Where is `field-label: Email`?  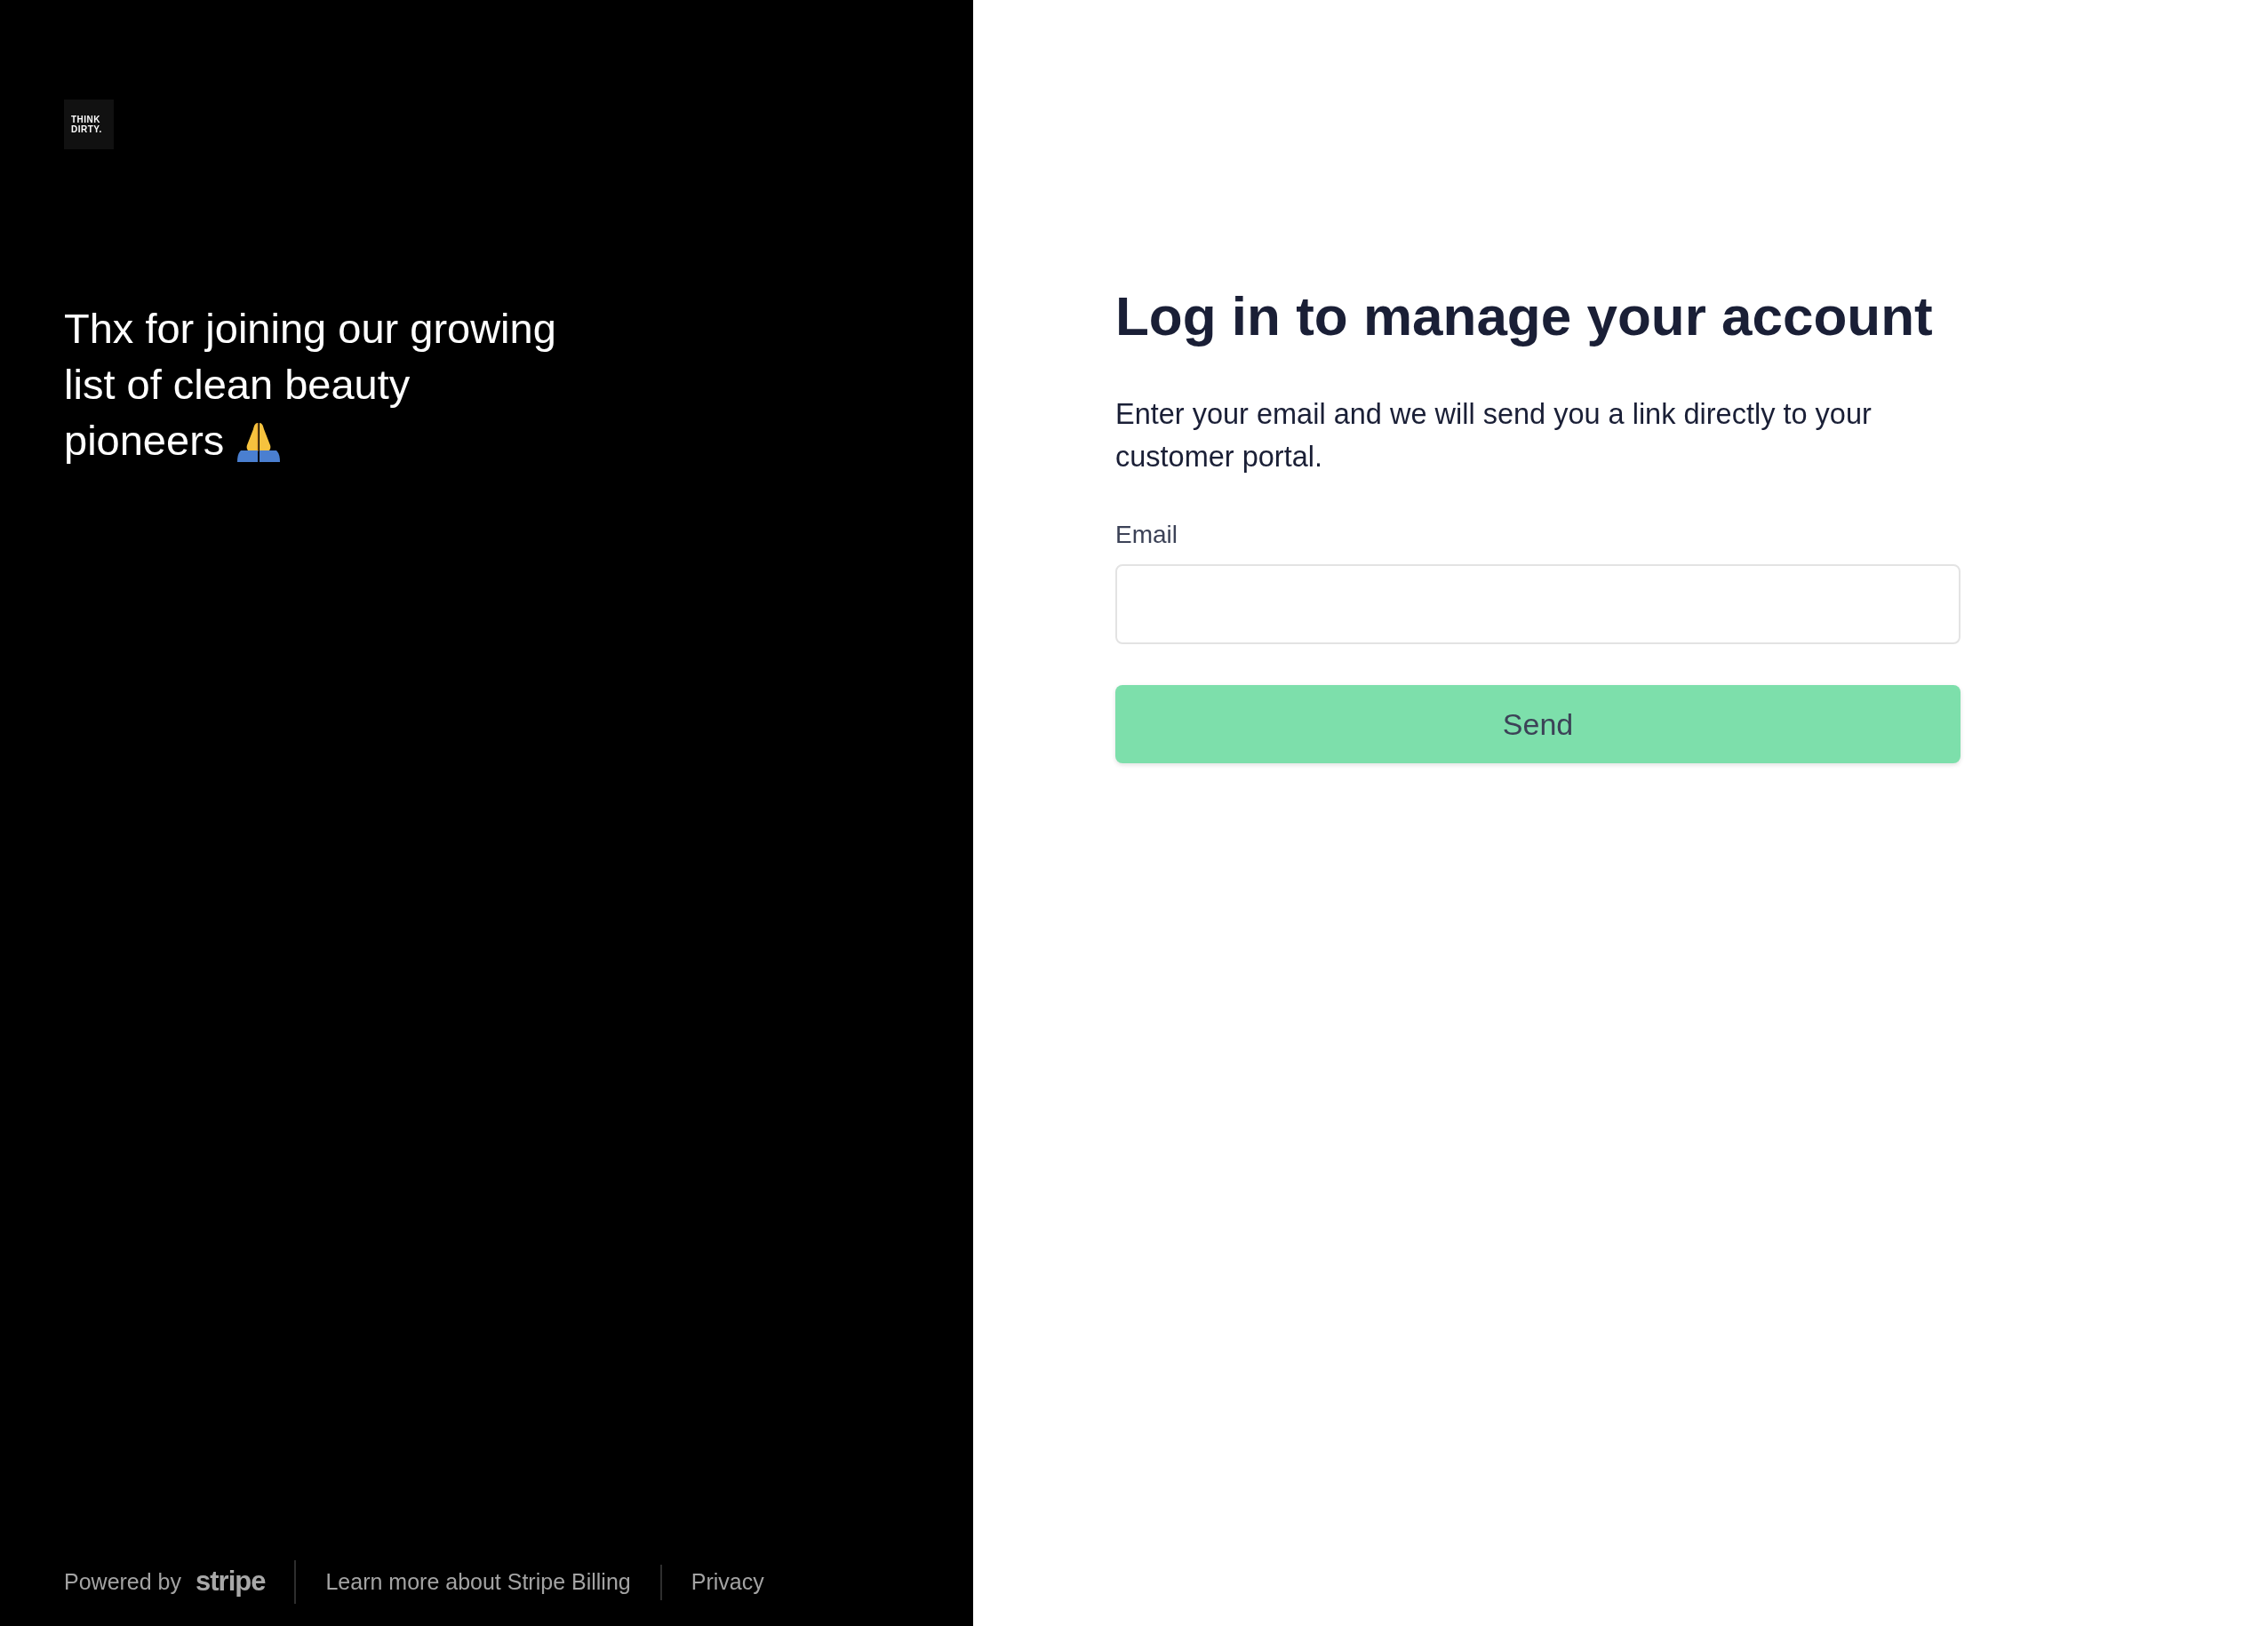
field-label: Email is located at coordinates (1146, 535).